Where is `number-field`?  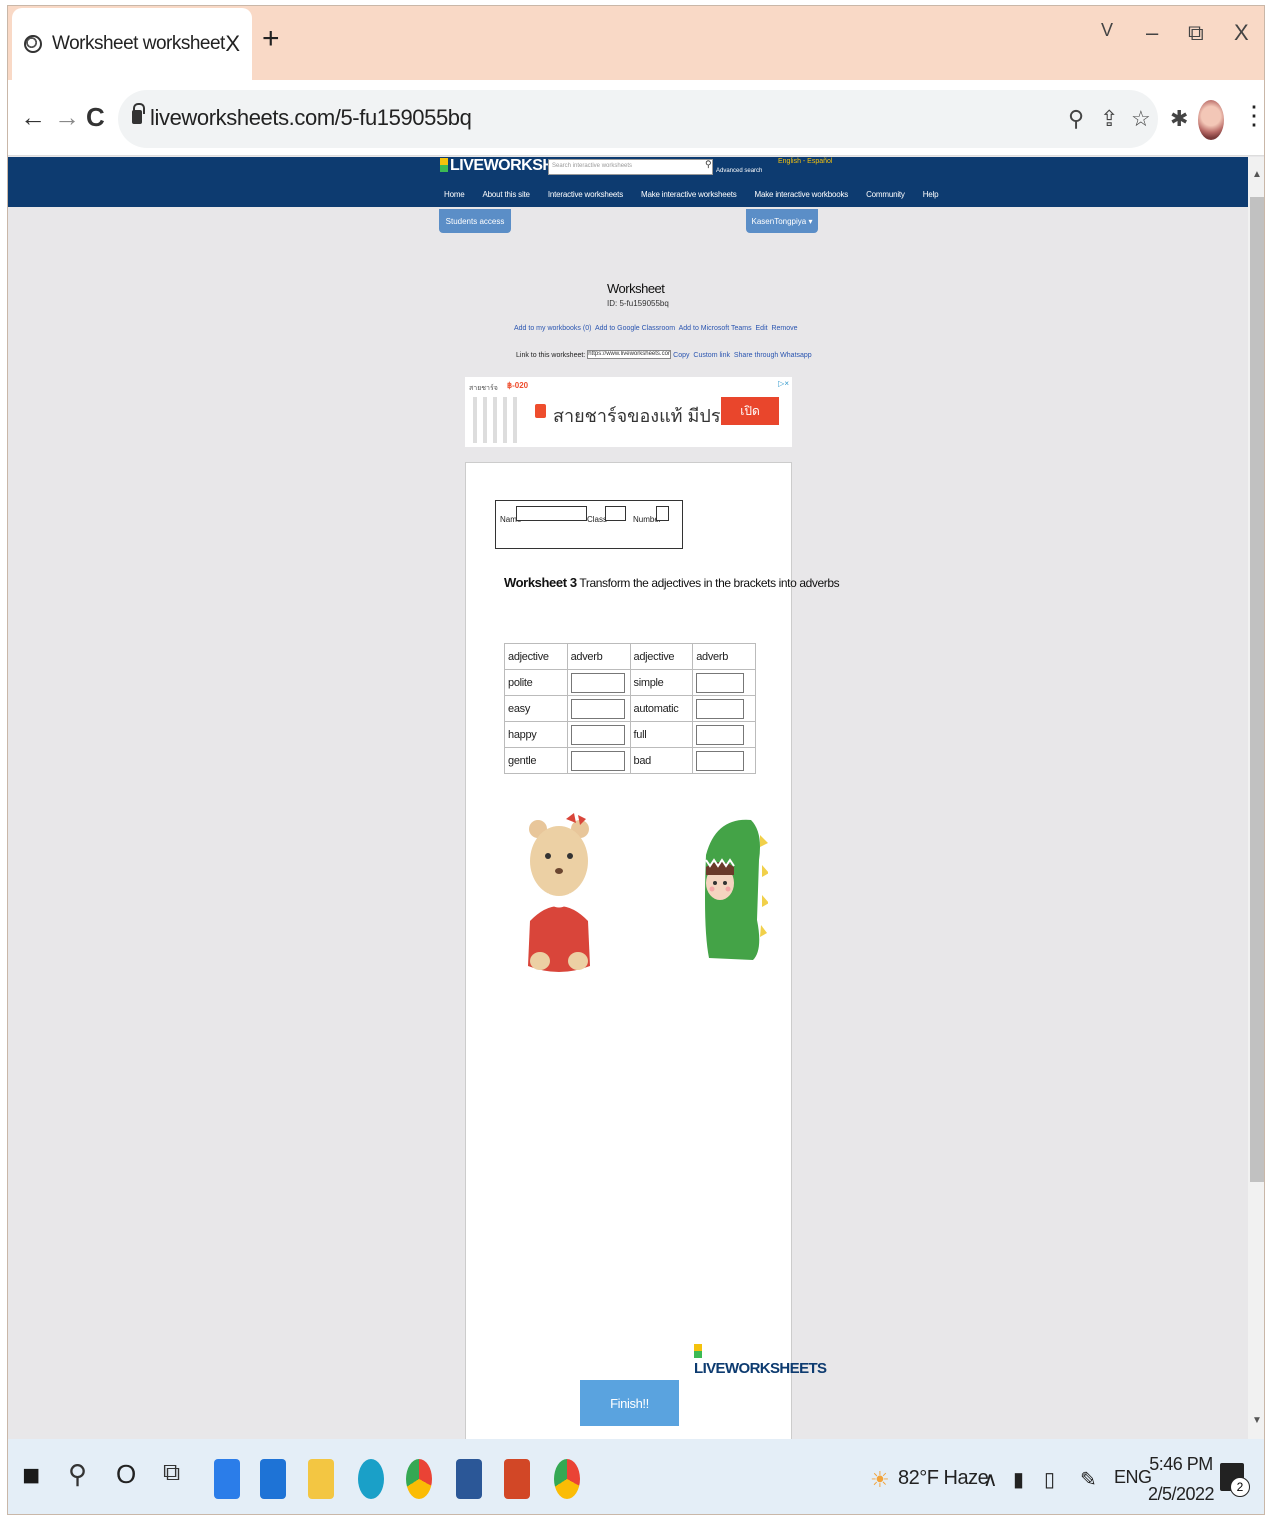
number-field is located at coordinates (662, 513).